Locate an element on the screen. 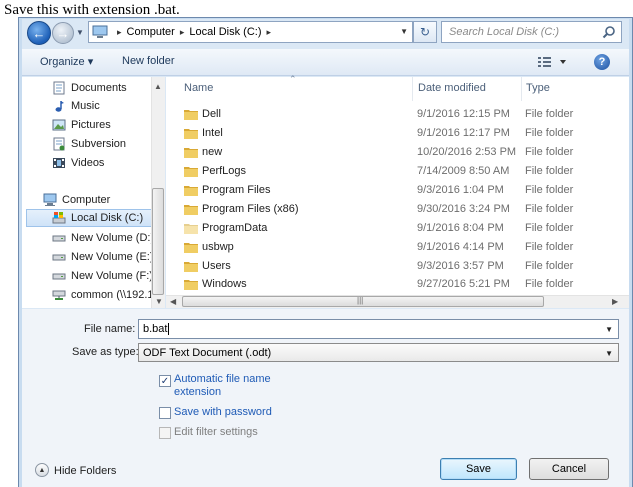 The height and width of the screenshot is (487, 633). save-as-type-dropdown-icon: ▼ is located at coordinates (609, 353).